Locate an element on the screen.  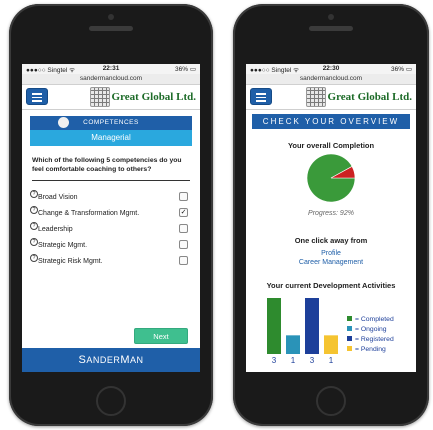
option-label: Strategic Mgmt. is located at coordinates (63, 245).